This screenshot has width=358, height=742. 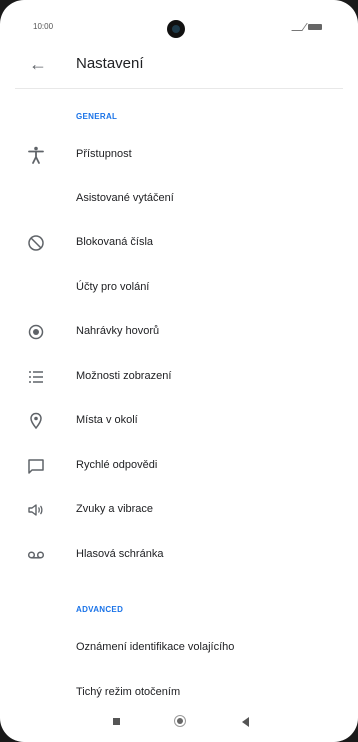 What do you see at coordinates (179, 466) in the screenshot?
I see `settings-item-quick-responses: Rychlé odpovědi` at bounding box center [179, 466].